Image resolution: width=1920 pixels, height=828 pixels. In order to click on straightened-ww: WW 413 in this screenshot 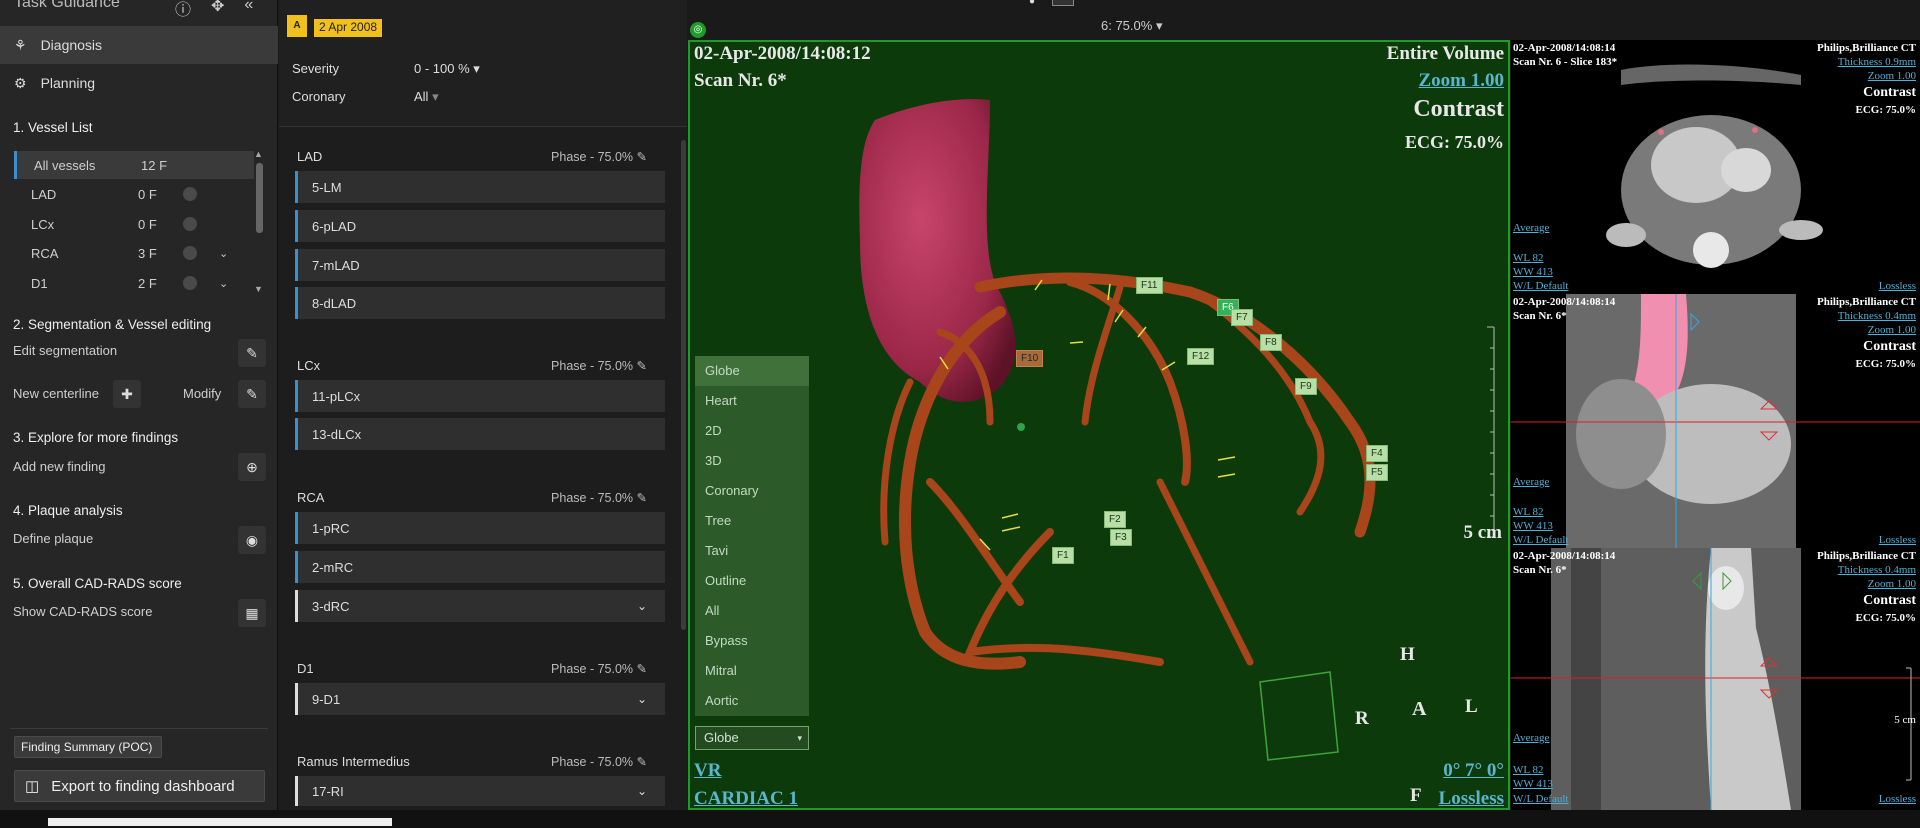, I will do `click(1533, 784)`.